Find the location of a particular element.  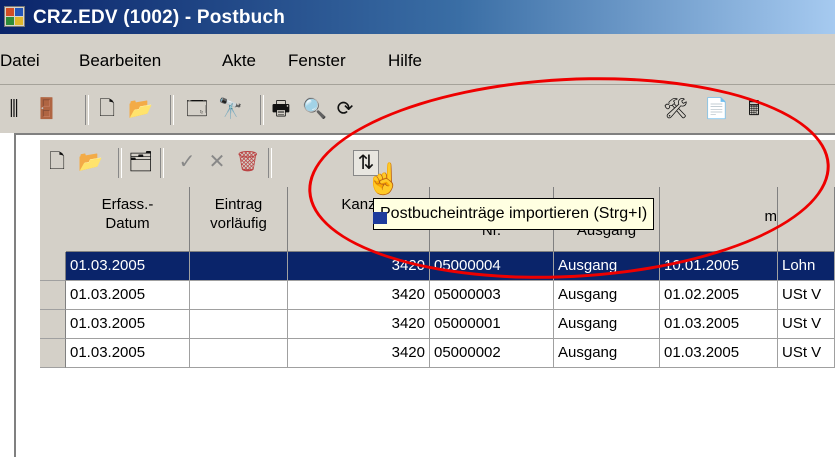

cancel-x-icon: ✕ is located at coordinates (217, 162).